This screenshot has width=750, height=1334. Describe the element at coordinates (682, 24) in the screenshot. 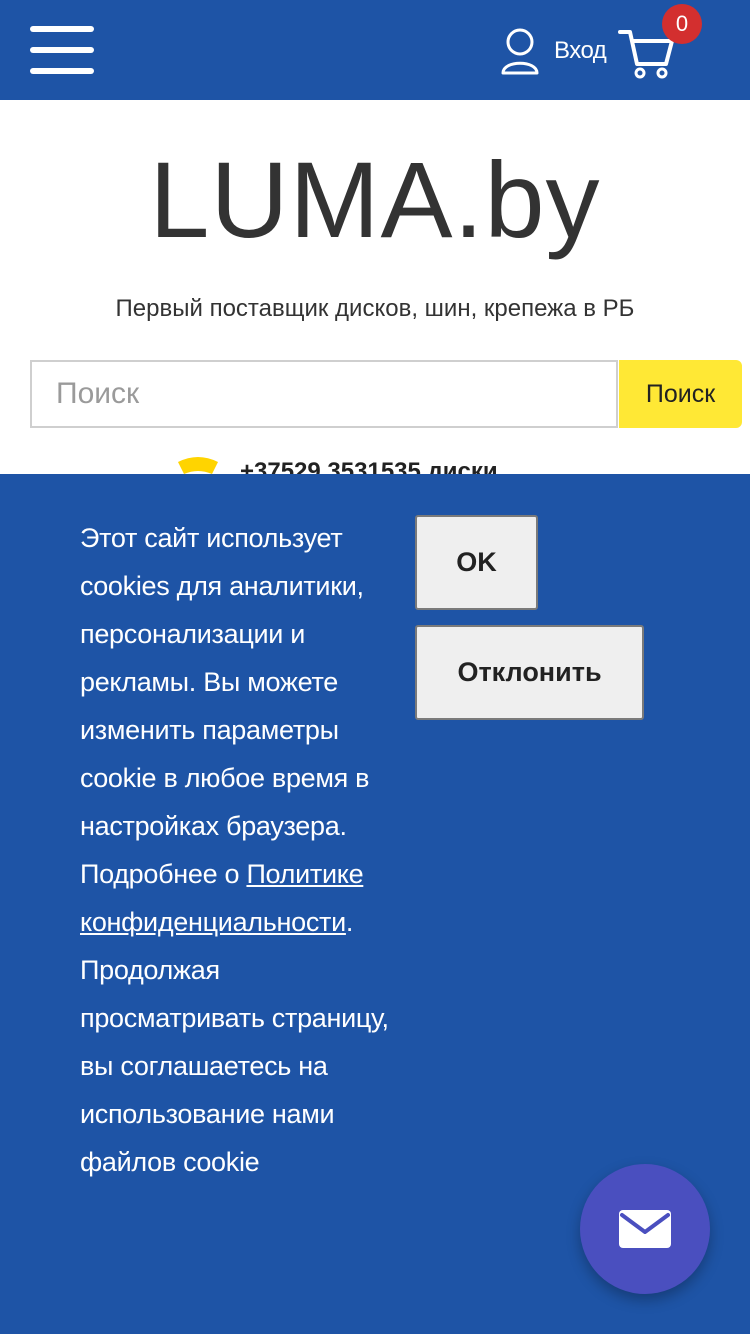

I see `cart-count-badge: 0` at that location.